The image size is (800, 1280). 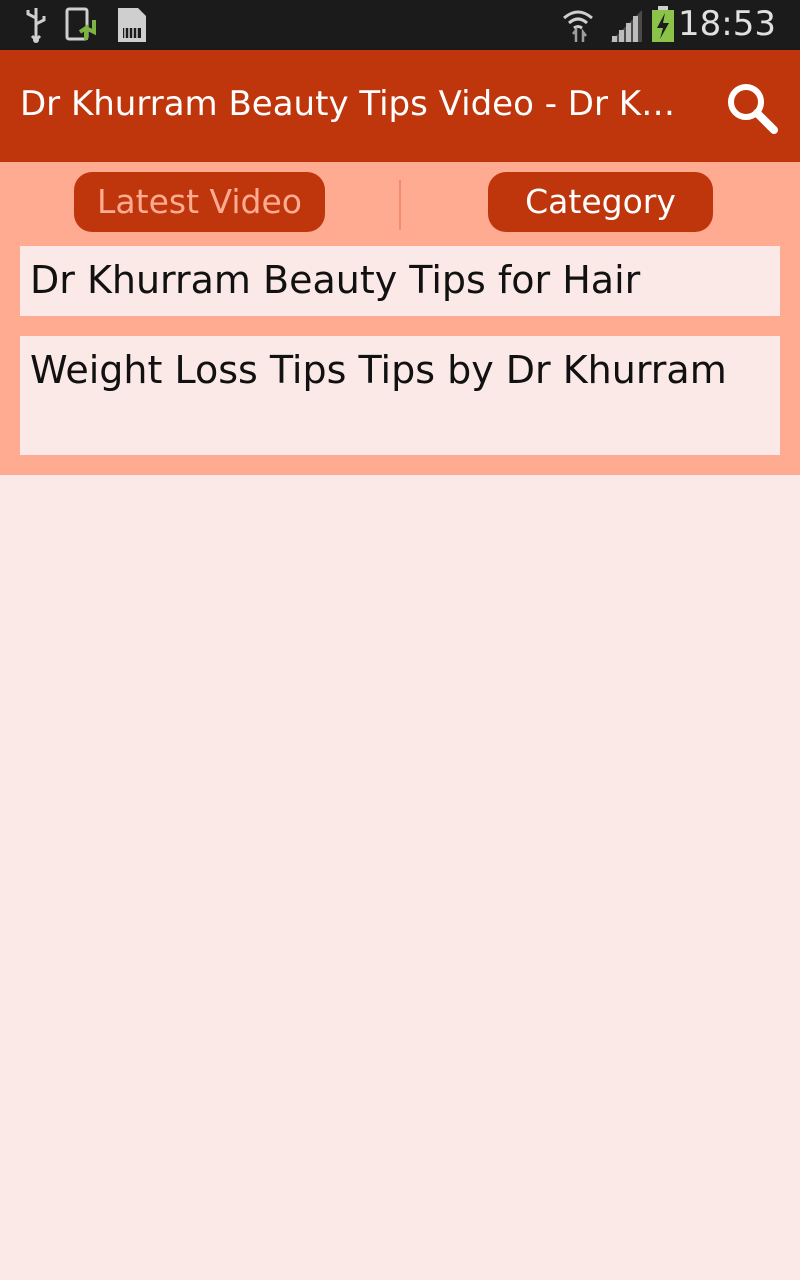 I want to click on tab-divider, so click(x=400, y=205).